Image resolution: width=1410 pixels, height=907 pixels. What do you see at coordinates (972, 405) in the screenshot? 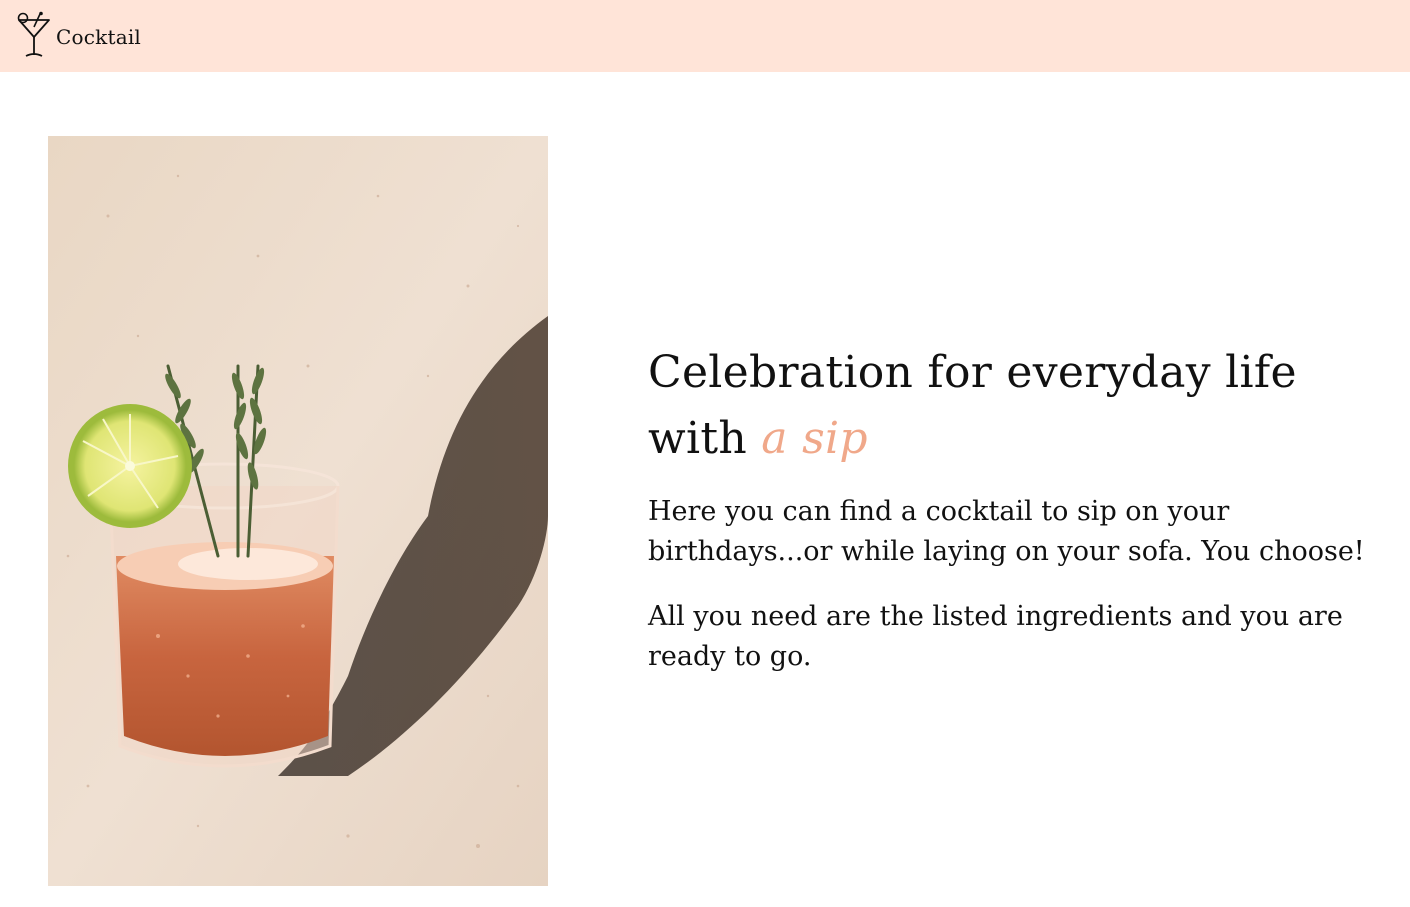
I see `headline-main: Celebration for everyday life with` at bounding box center [972, 405].